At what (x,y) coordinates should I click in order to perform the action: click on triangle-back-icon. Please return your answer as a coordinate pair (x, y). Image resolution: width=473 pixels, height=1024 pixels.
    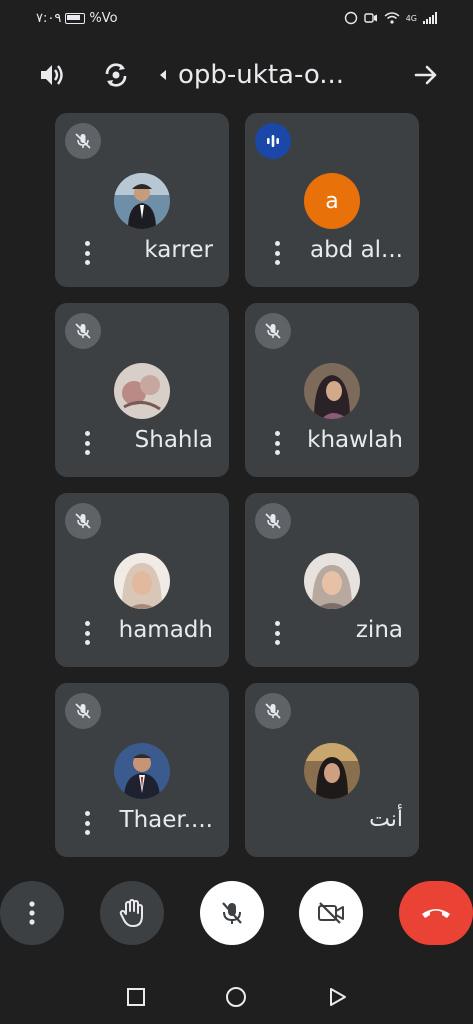
    Looking at the image, I should click on (338, 997).